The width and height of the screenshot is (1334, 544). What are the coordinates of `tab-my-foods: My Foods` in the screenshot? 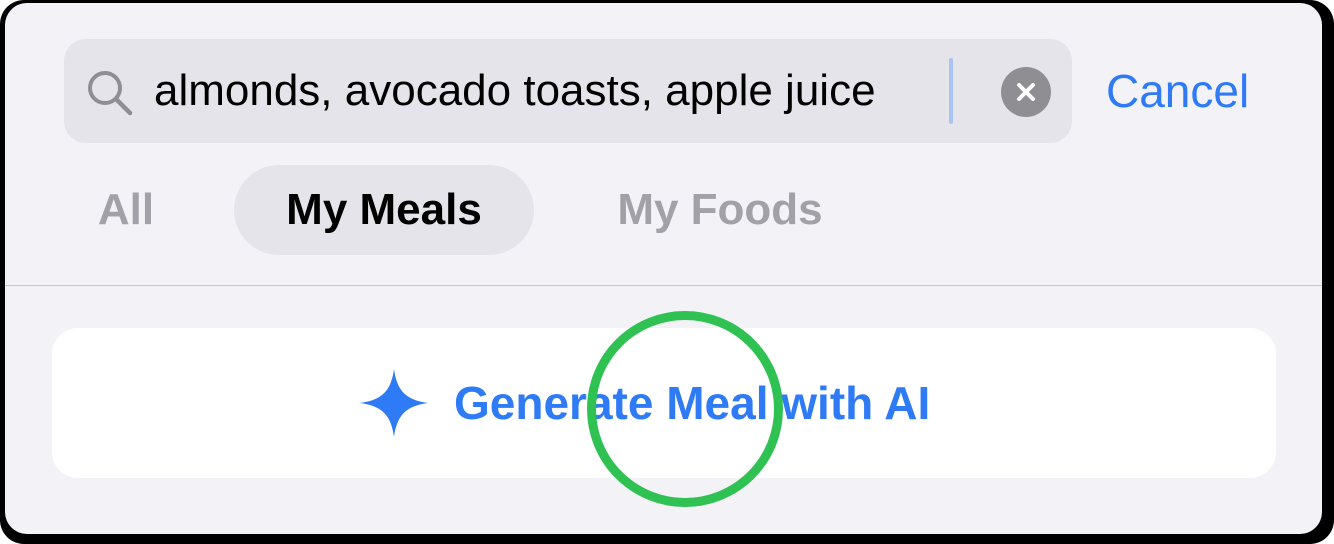 It's located at (720, 210).